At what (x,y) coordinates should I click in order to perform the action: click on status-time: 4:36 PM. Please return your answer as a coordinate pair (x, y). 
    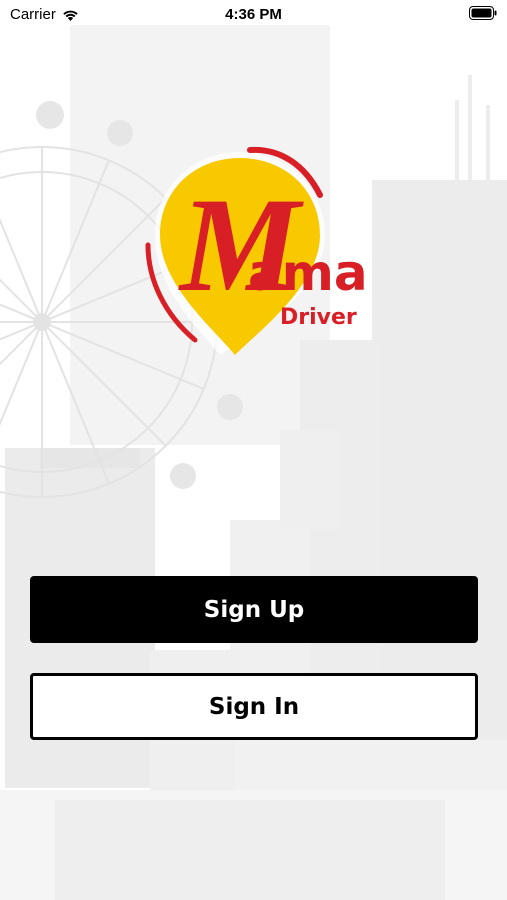
    Looking at the image, I should click on (253, 14).